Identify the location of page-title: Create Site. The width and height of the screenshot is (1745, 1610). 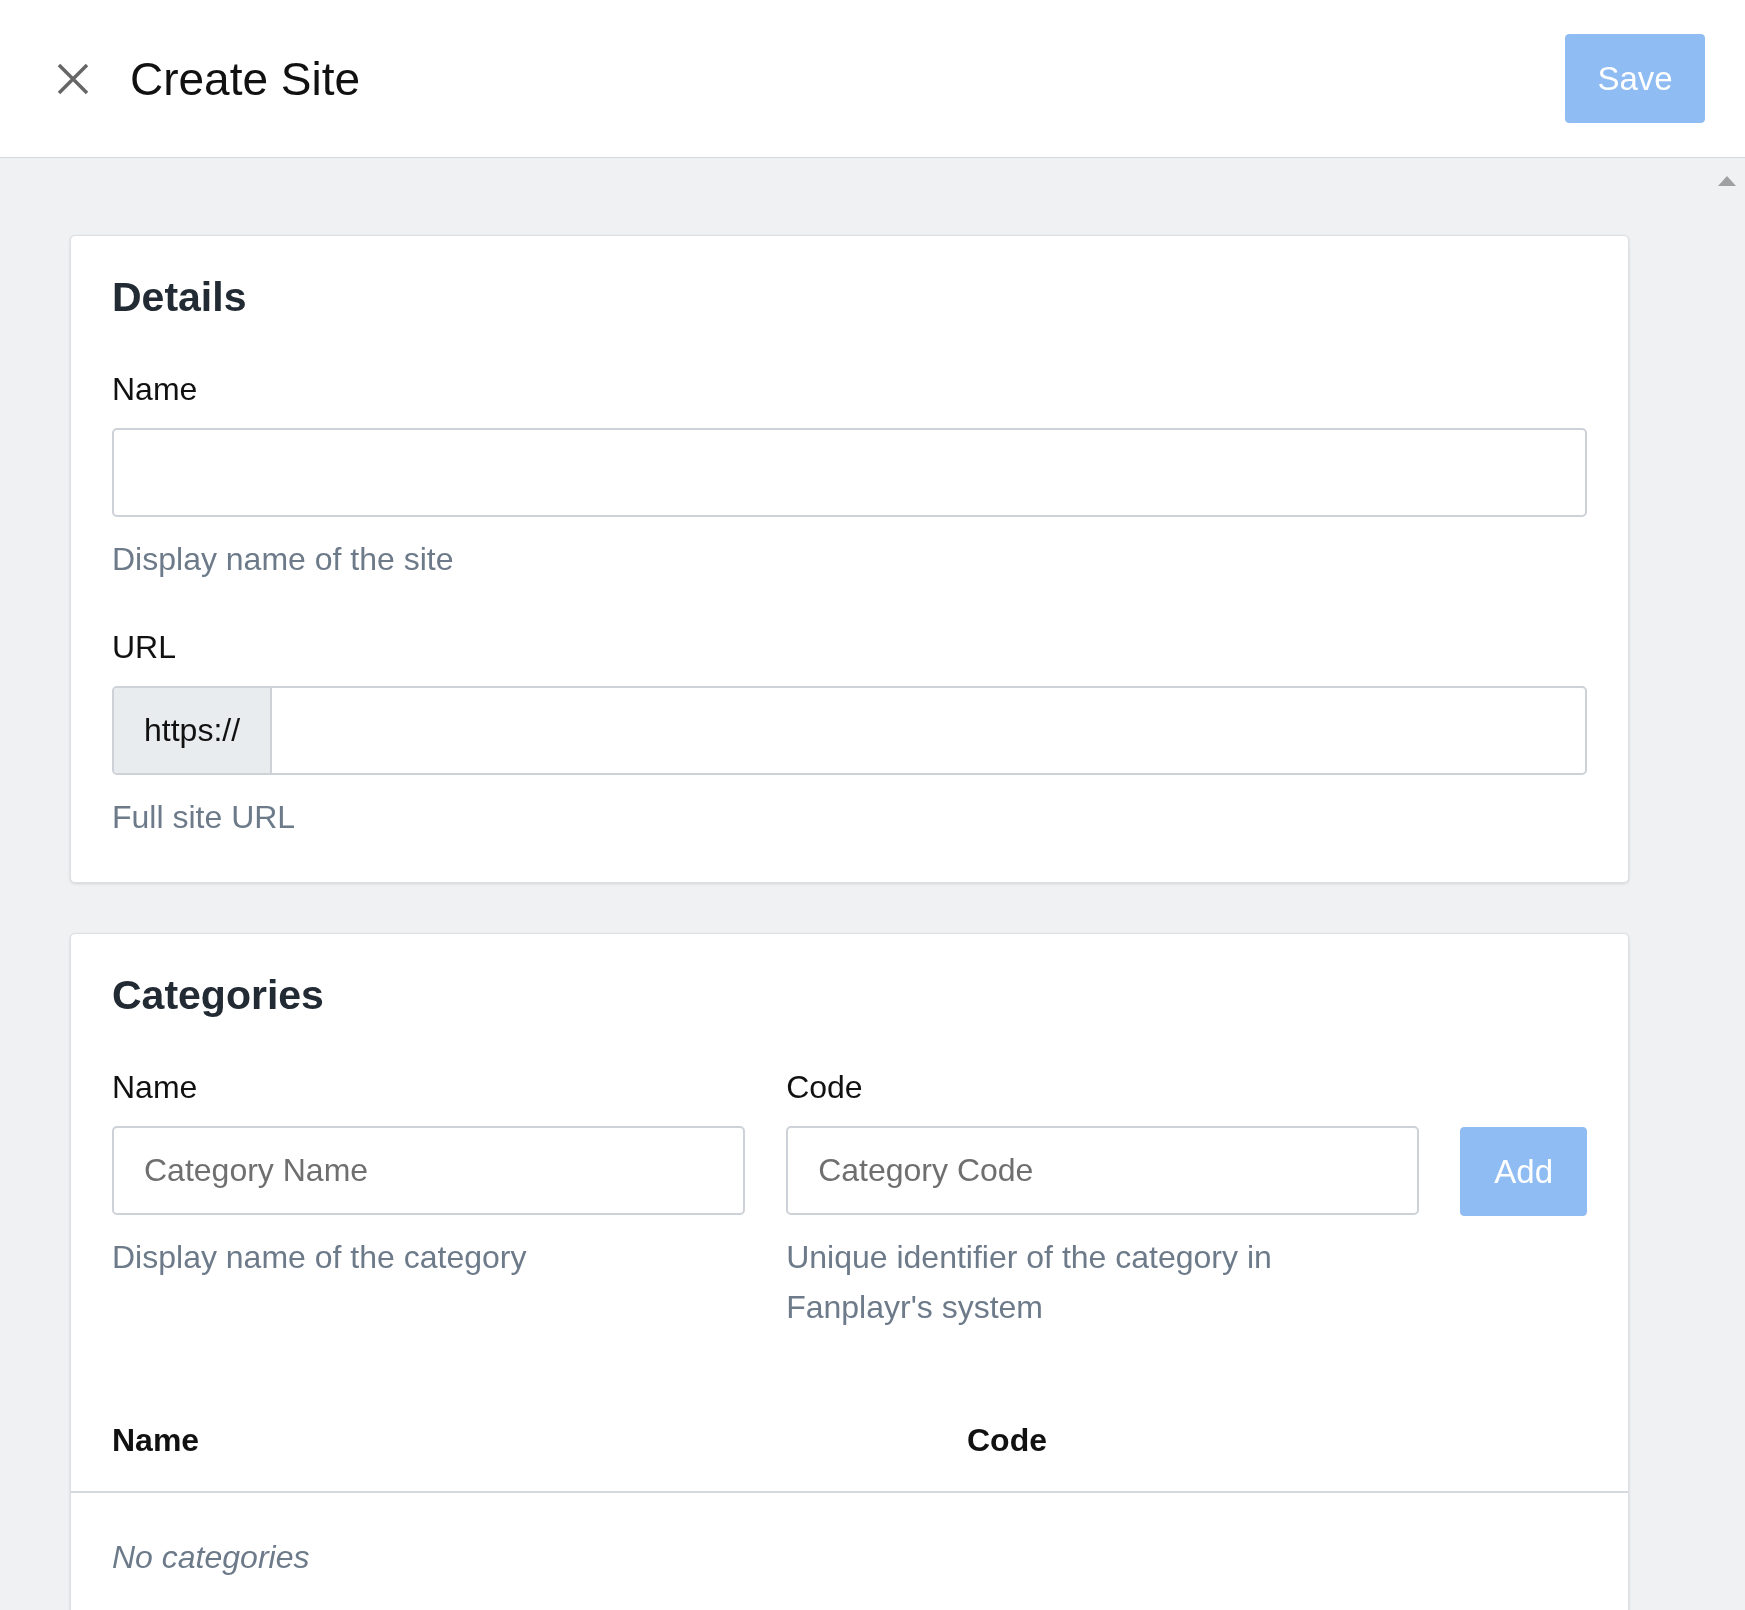
(246, 78).